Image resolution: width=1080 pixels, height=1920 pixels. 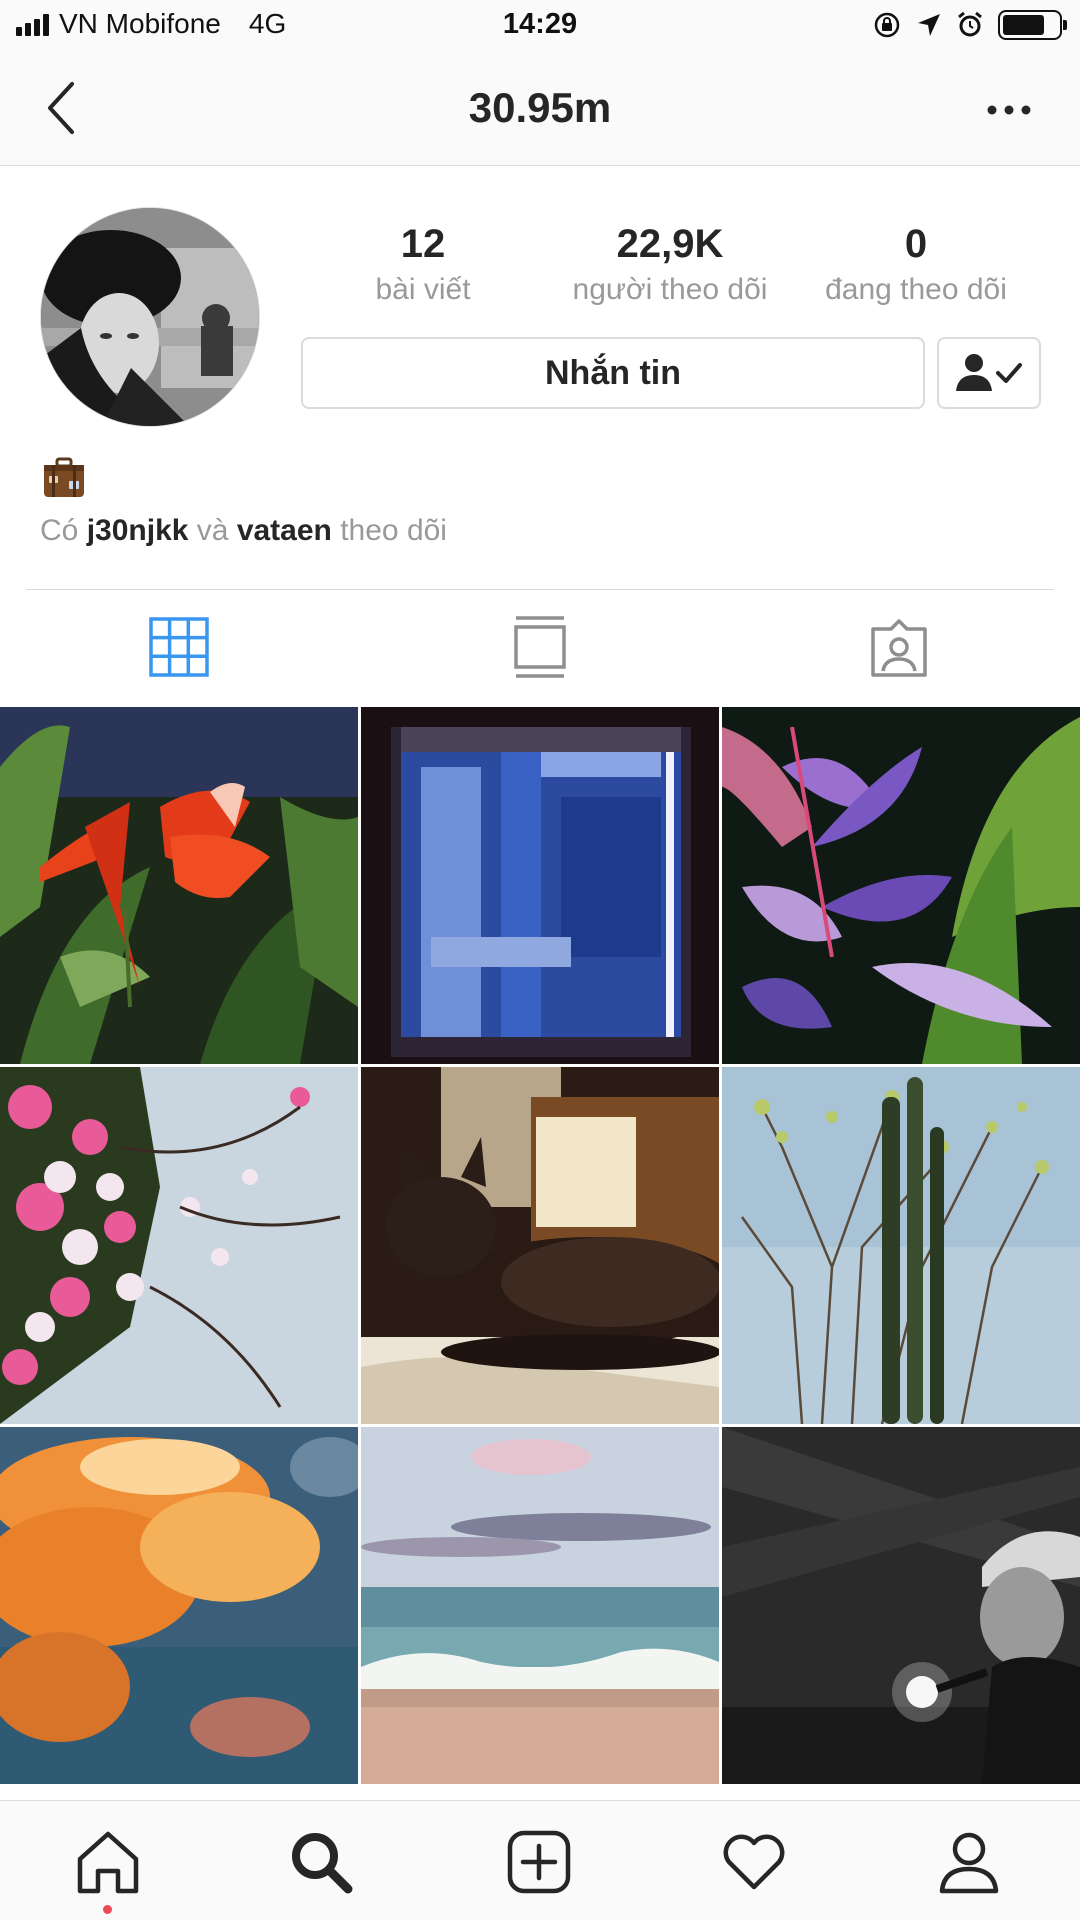 What do you see at coordinates (138, 530) in the screenshot?
I see `followed-by-user-1: j30njkk` at bounding box center [138, 530].